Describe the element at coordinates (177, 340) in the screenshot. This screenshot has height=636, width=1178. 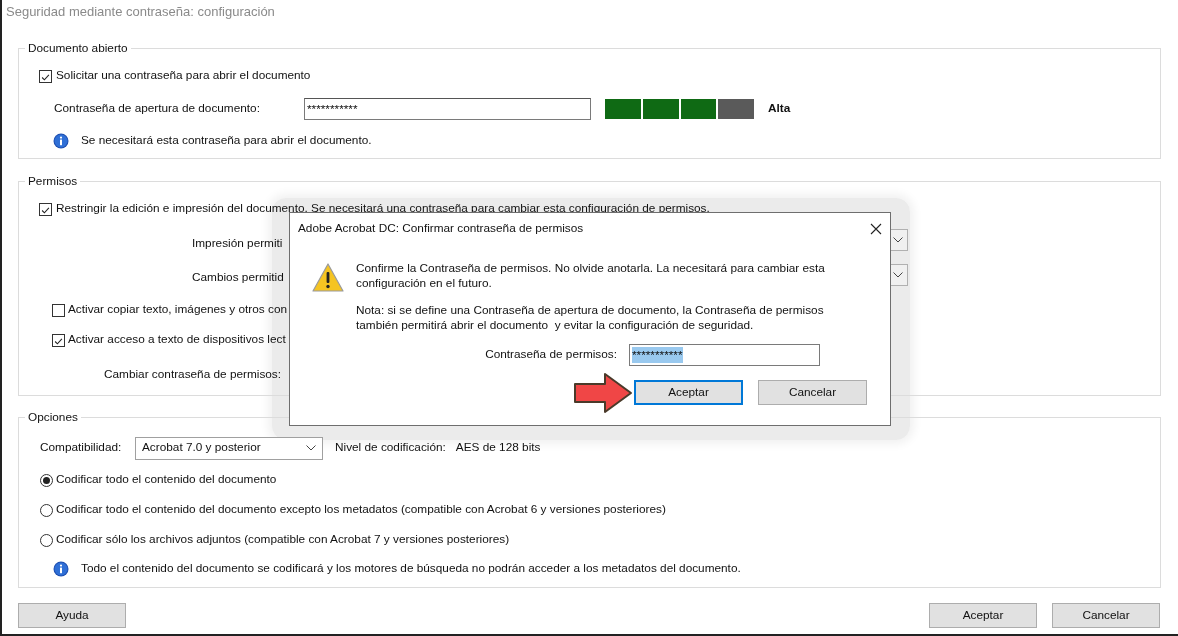
I see `checkbox-label: Activar acceso a texto de dispositivos lect` at that location.